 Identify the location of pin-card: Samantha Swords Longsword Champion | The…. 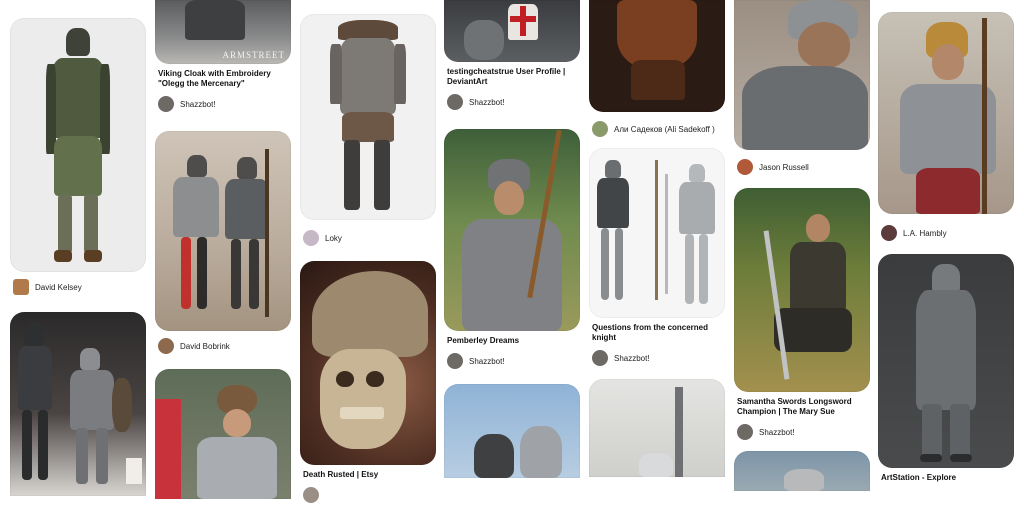
(802, 314).